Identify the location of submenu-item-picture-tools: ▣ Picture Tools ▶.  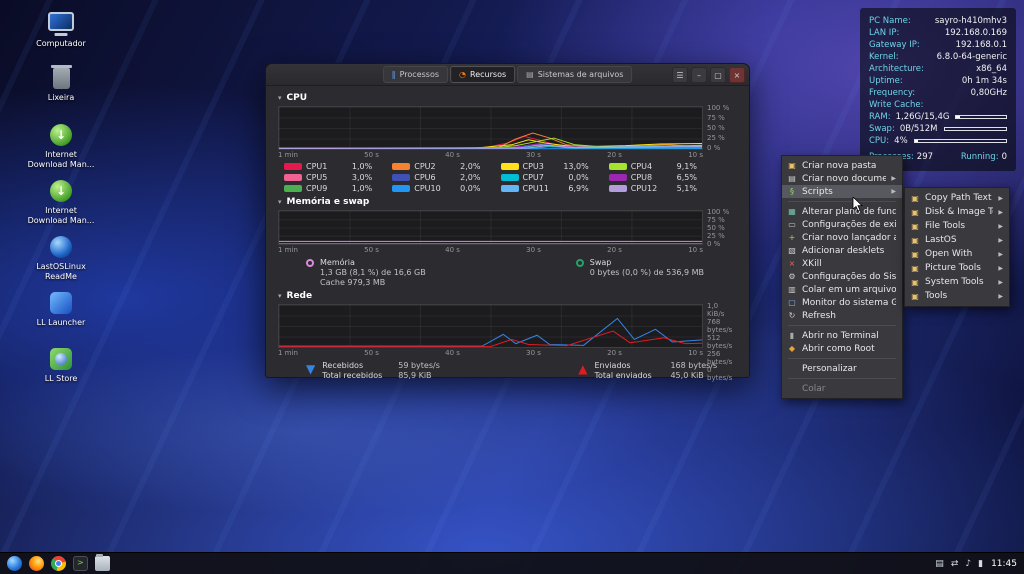
(957, 268).